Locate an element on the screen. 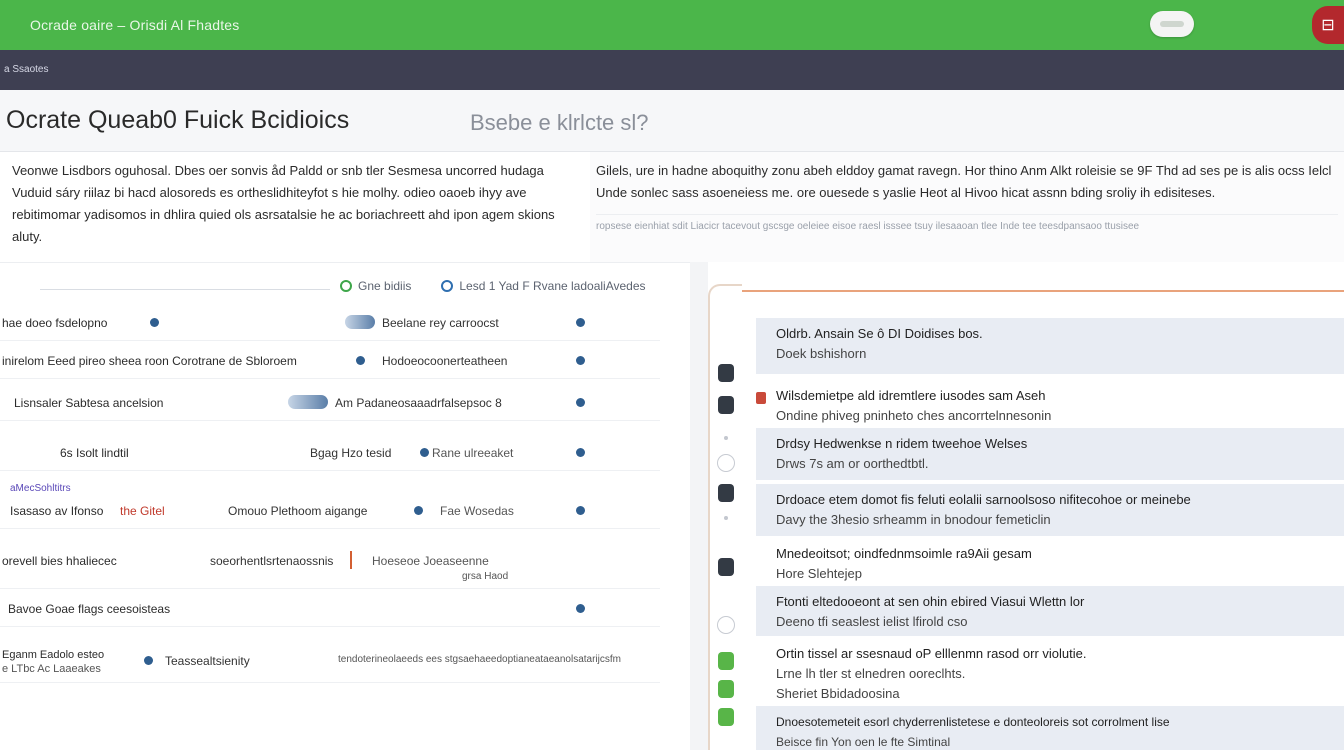 This screenshot has height=750, width=1344. row-highlight: the Gitel is located at coordinates (142, 511).